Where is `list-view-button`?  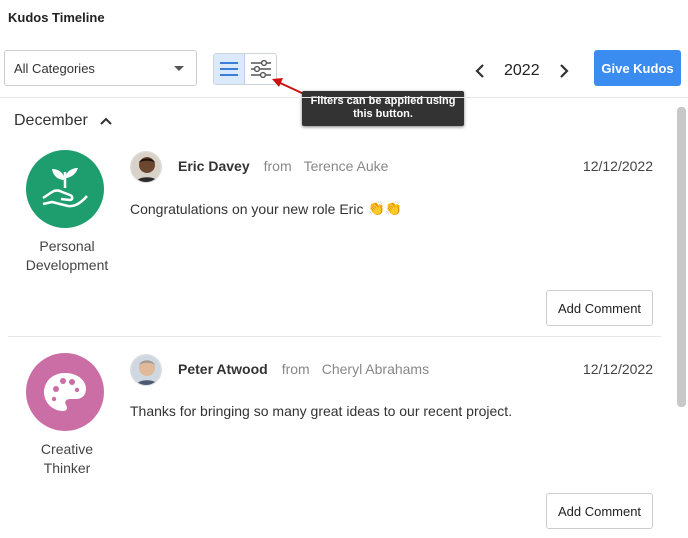
list-view-button is located at coordinates (230, 69).